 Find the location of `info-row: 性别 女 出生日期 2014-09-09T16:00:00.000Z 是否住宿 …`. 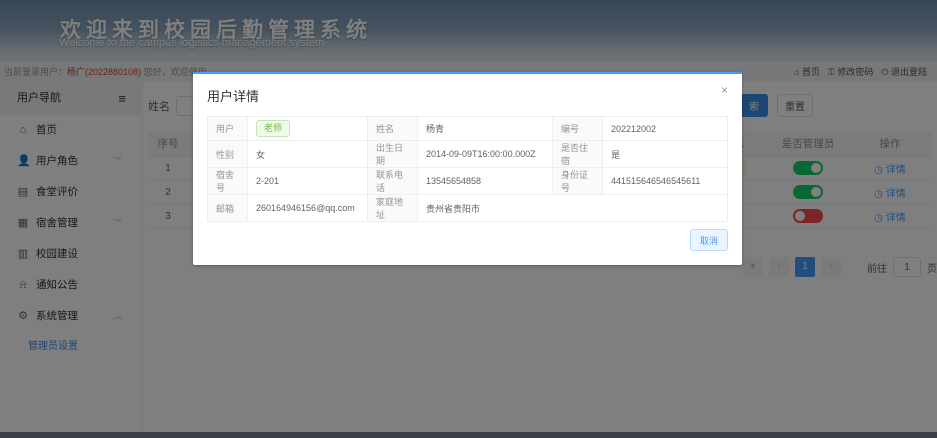

info-row: 性别 女 出生日期 2014-09-09T16:00:00.000Z 是否住宿 … is located at coordinates (467, 154).